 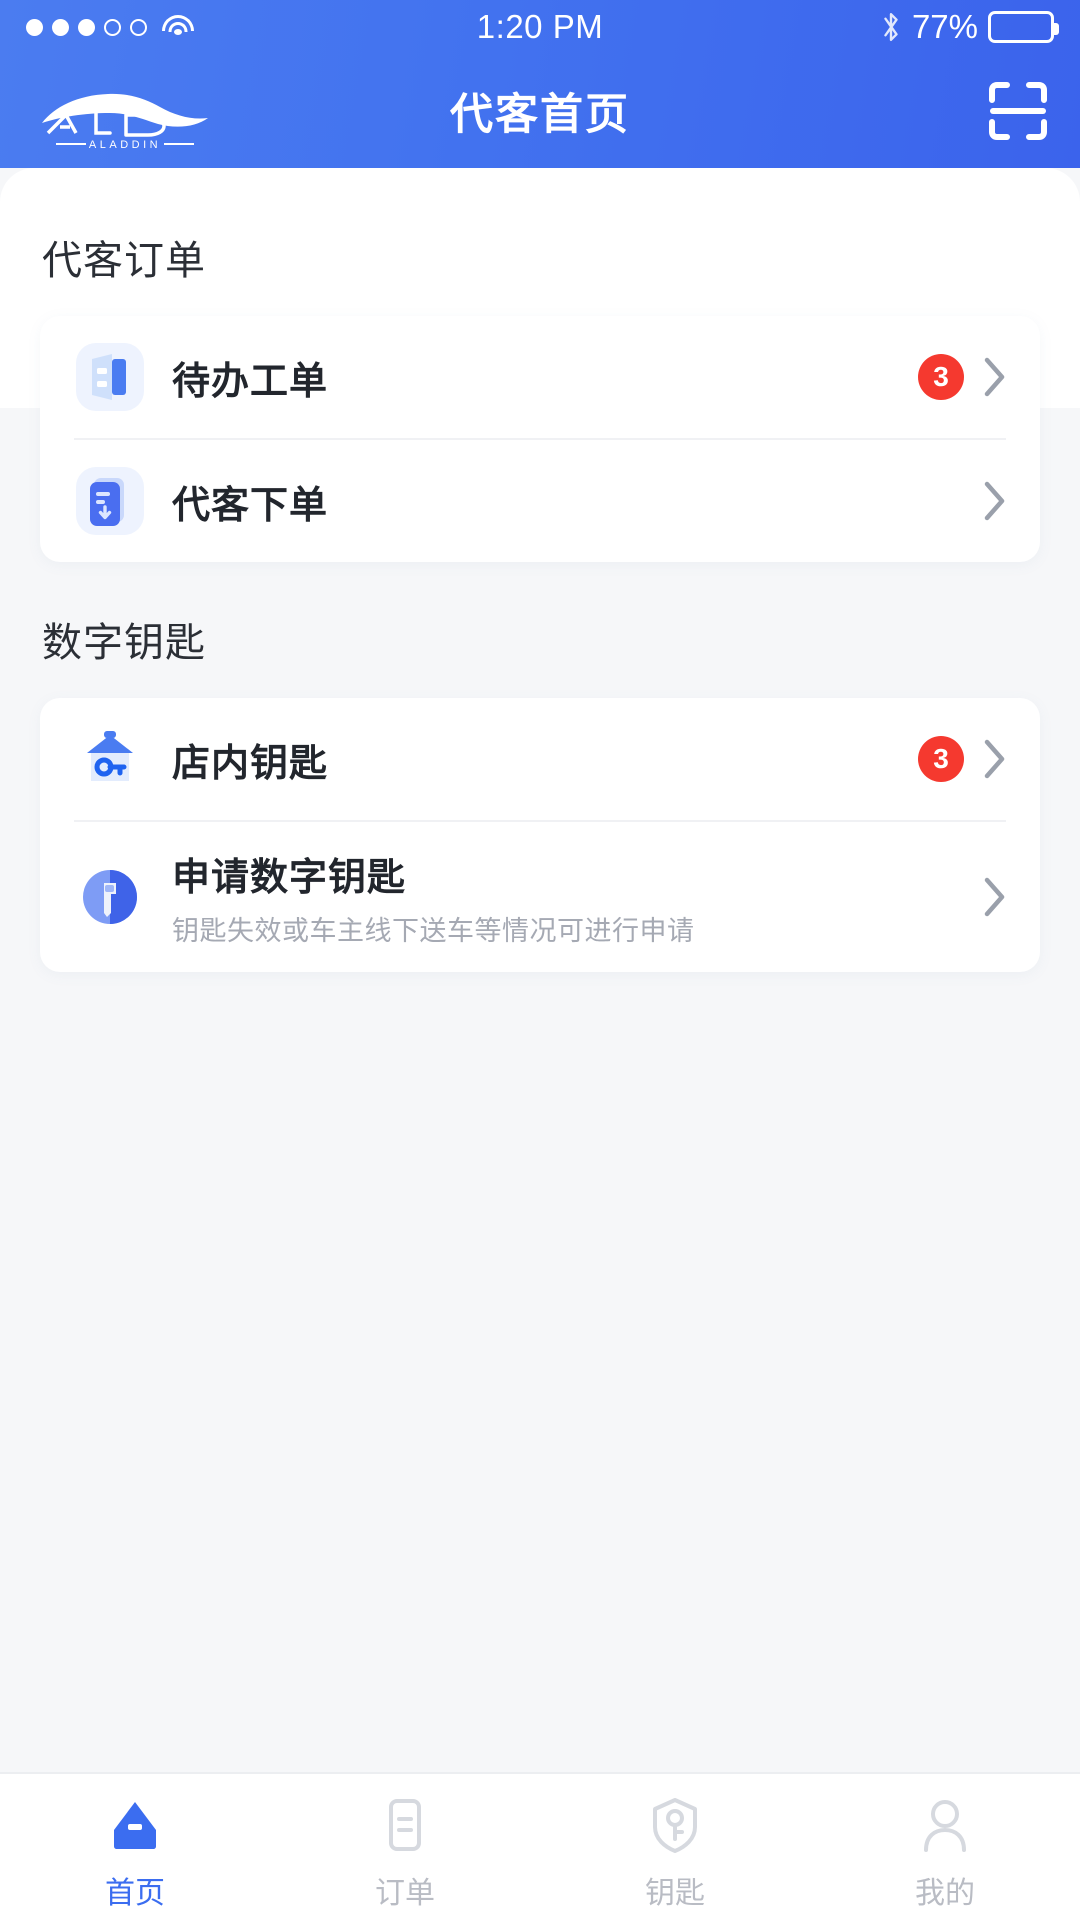 I want to click on tab-home: 首页, so click(x=135, y=1853).